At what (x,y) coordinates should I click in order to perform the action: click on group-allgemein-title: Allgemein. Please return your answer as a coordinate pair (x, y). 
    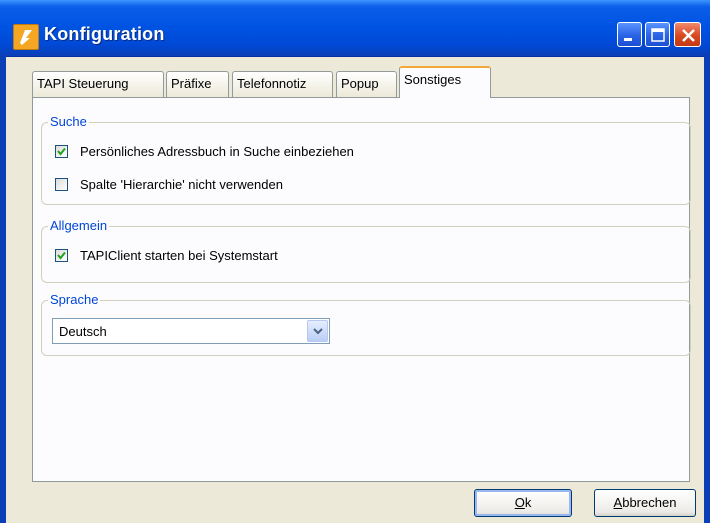
    Looking at the image, I should click on (79, 225).